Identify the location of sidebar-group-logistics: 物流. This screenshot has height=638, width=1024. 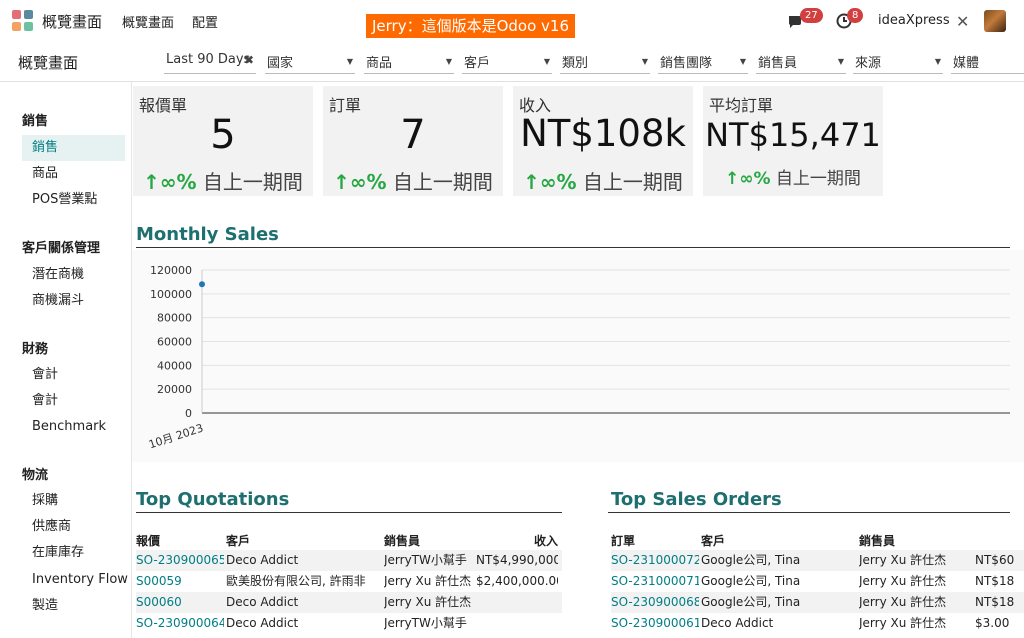
(35, 475).